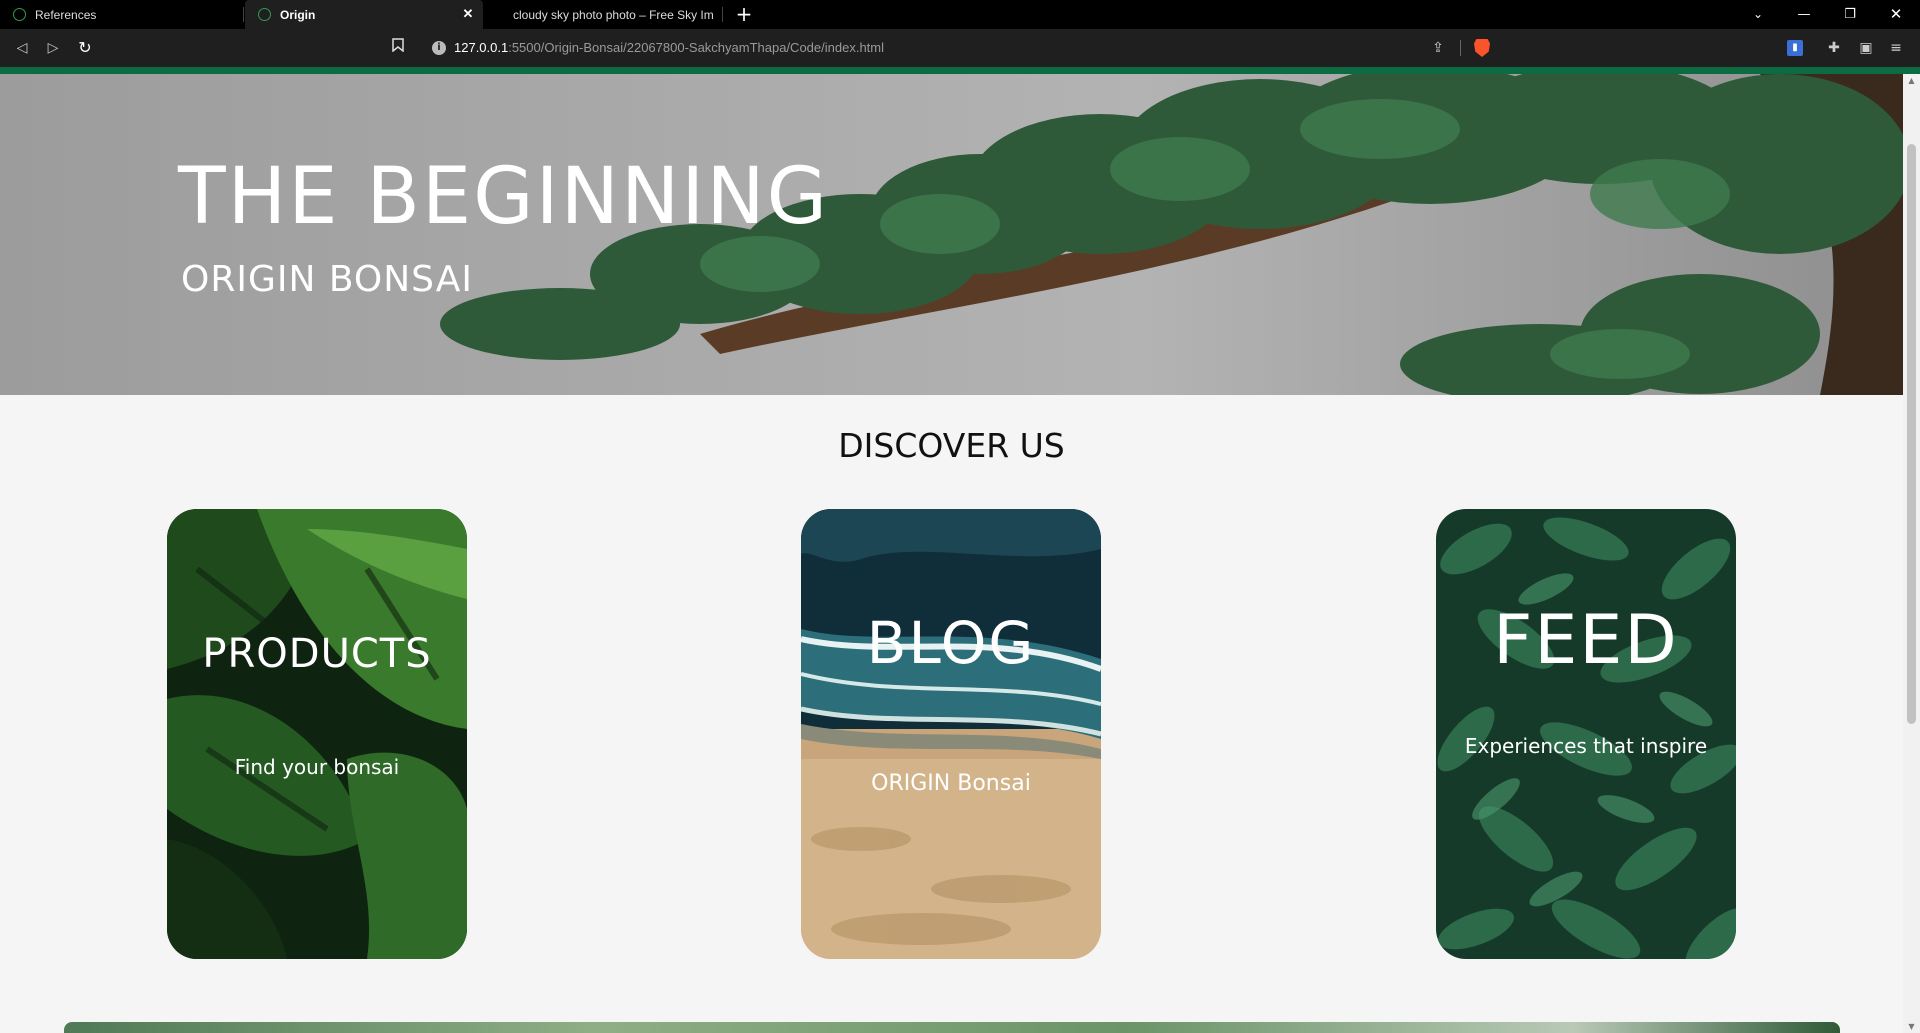  Describe the element at coordinates (952, 1027) in the screenshot. I see `next-section-image` at that location.